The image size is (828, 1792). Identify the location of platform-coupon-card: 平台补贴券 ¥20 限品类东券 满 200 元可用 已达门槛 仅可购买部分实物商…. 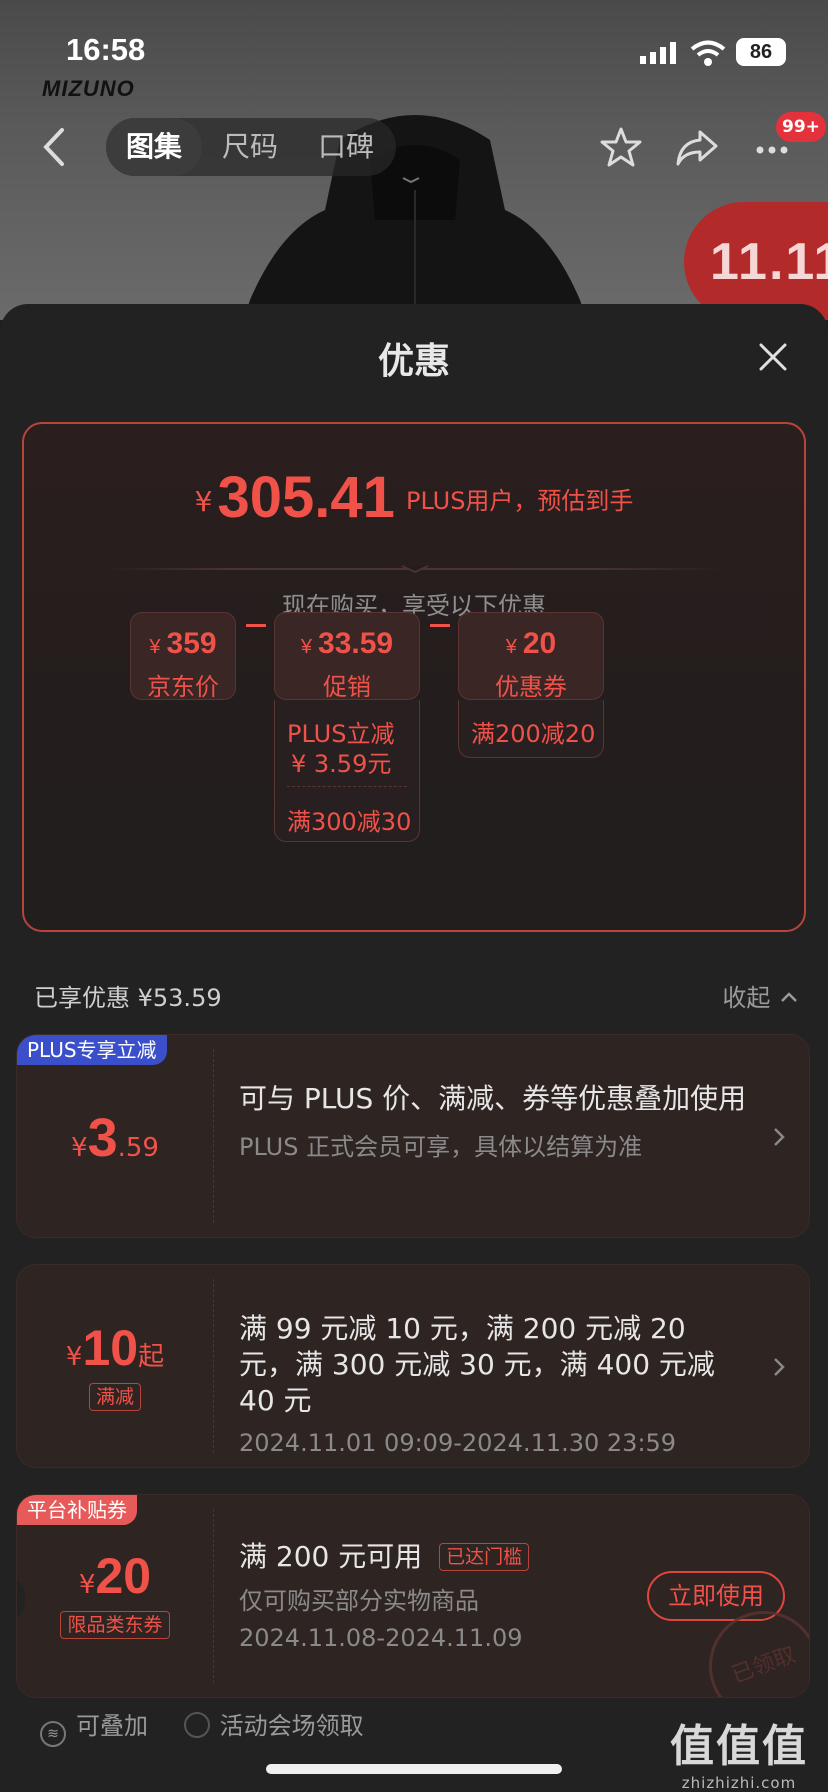
(413, 1596).